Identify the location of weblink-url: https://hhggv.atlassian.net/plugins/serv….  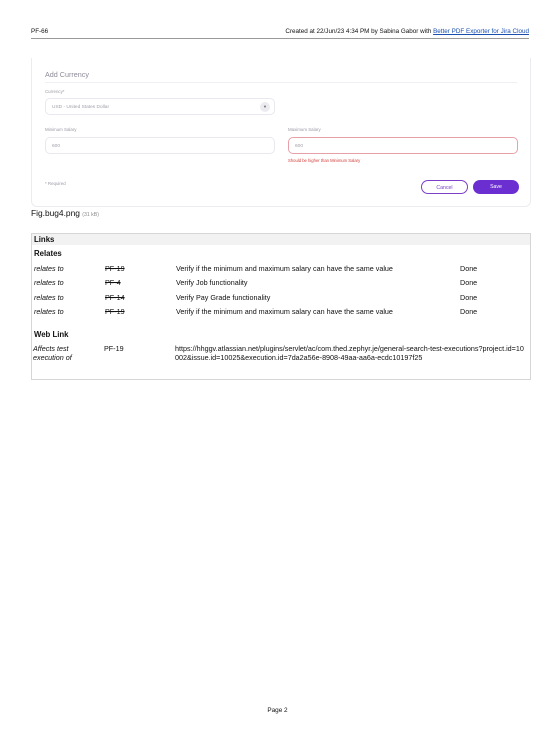
(350, 353).